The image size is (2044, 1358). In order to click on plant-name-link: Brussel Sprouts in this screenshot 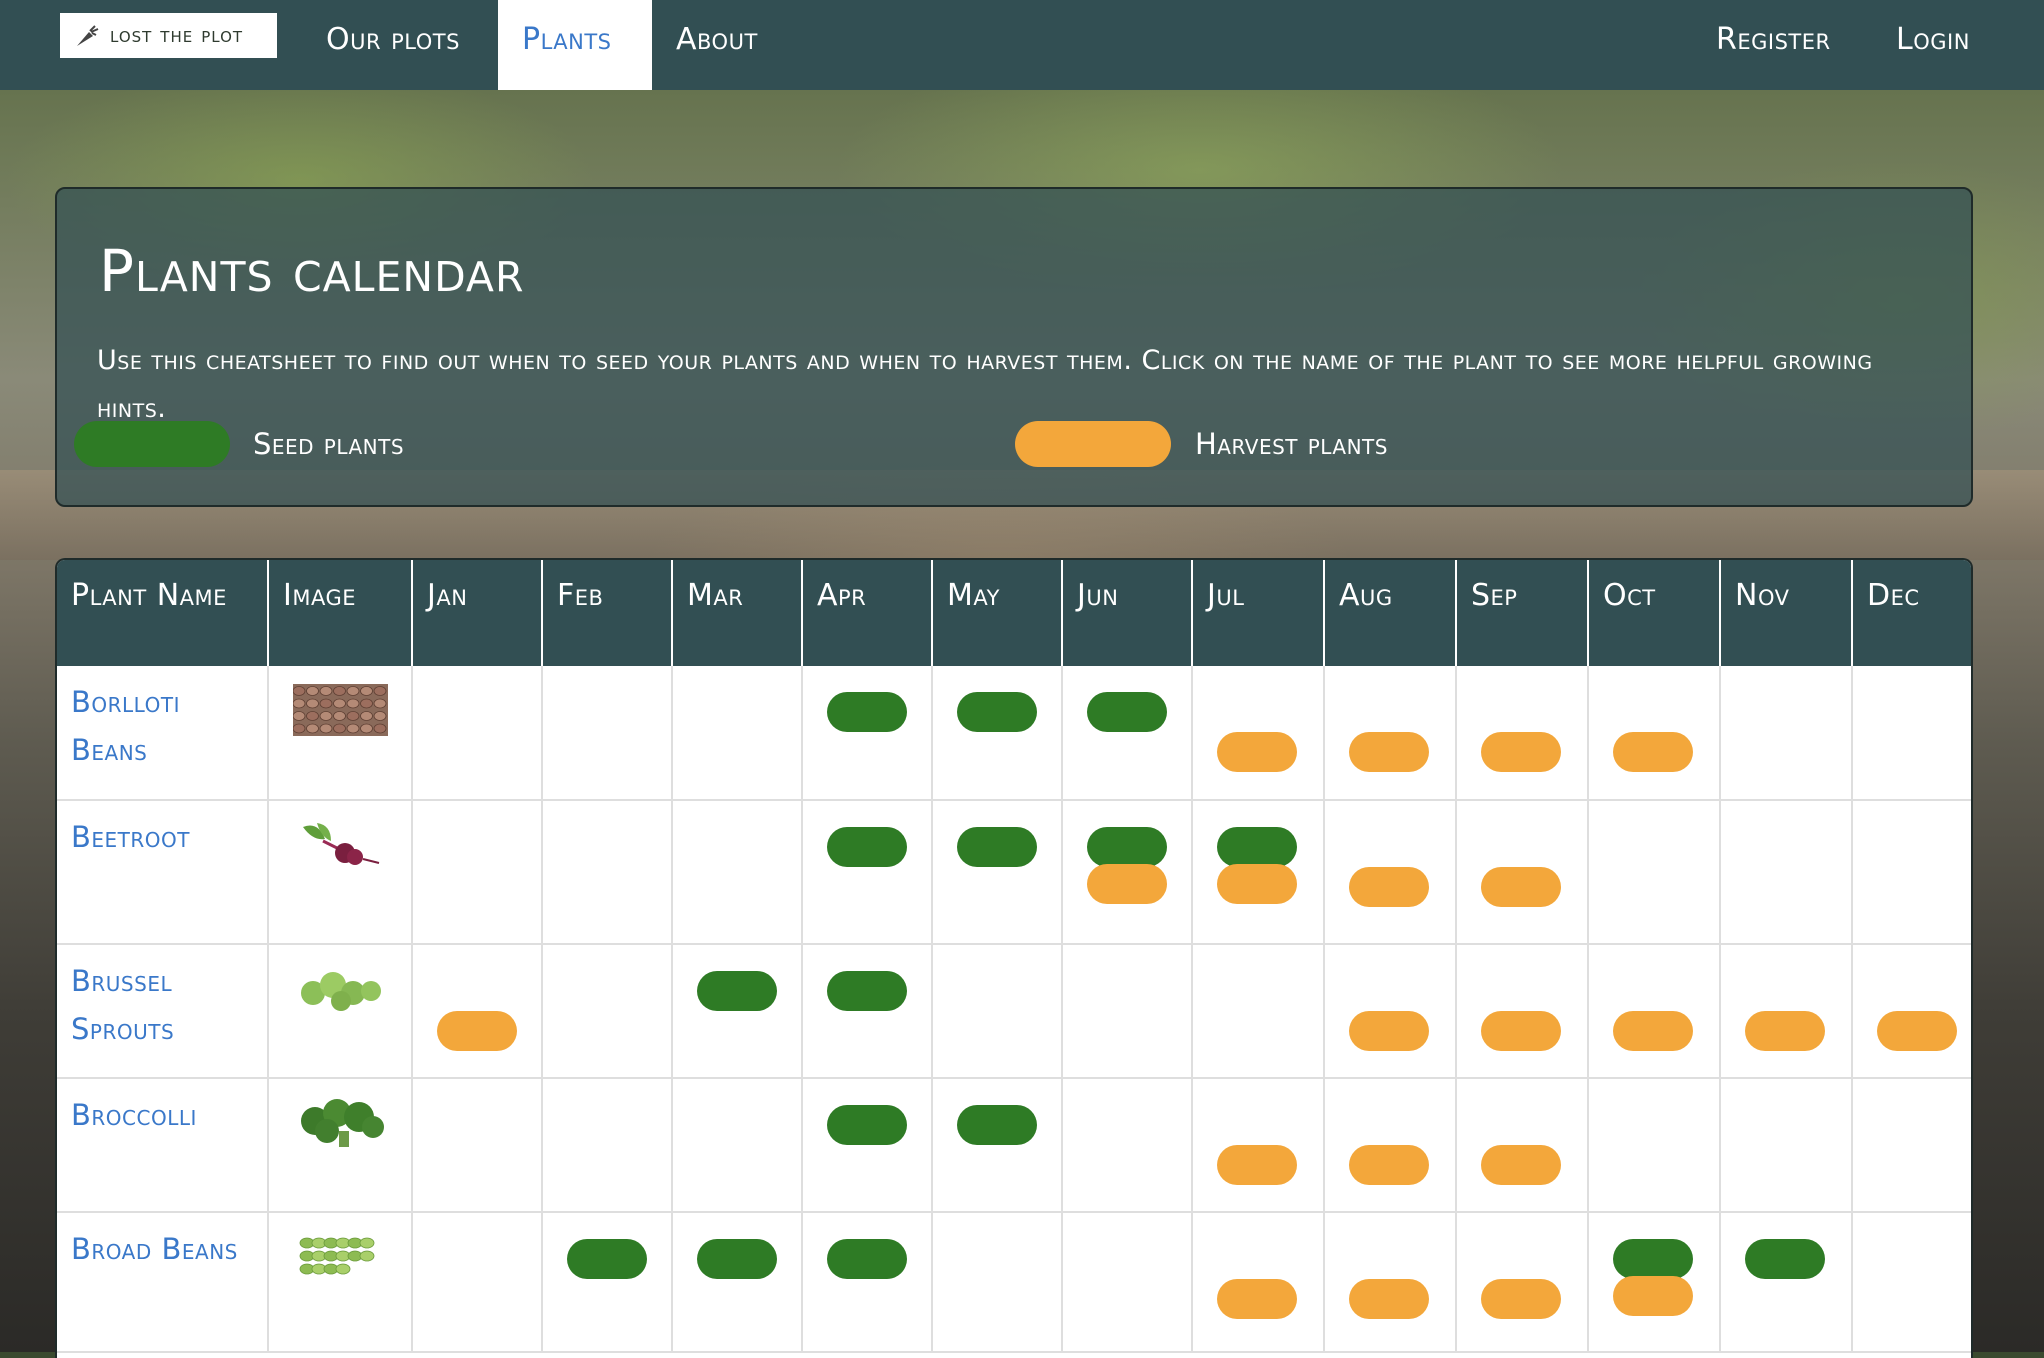, I will do `click(162, 1005)`.